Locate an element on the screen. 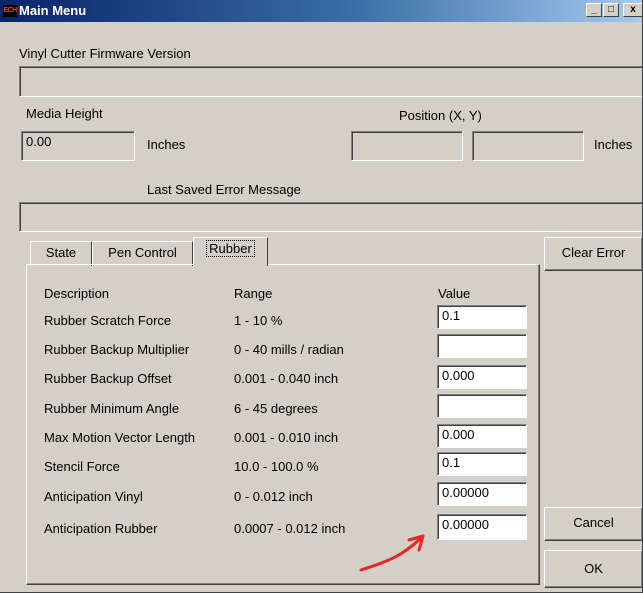  tab-state-label: State is located at coordinates (61, 252).